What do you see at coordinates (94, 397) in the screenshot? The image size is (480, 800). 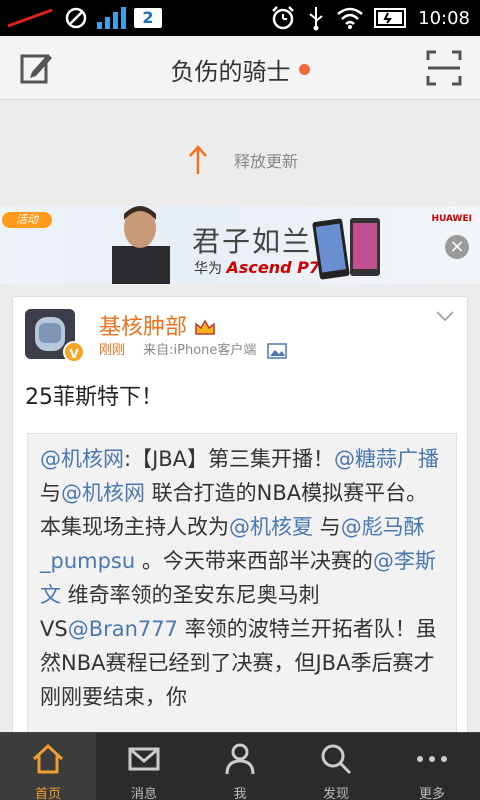 I see `post-text: 25菲斯特下！` at bounding box center [94, 397].